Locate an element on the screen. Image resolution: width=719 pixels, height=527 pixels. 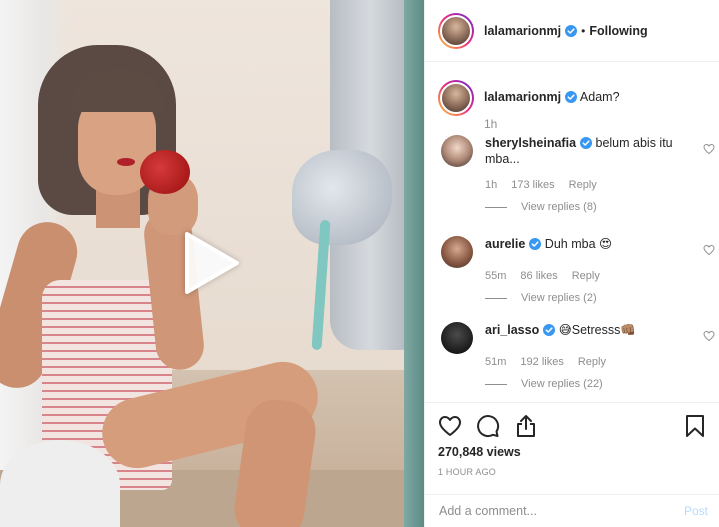
post-caption: lalamarionmj Adam? 1h is located at coordinates (529, 105).